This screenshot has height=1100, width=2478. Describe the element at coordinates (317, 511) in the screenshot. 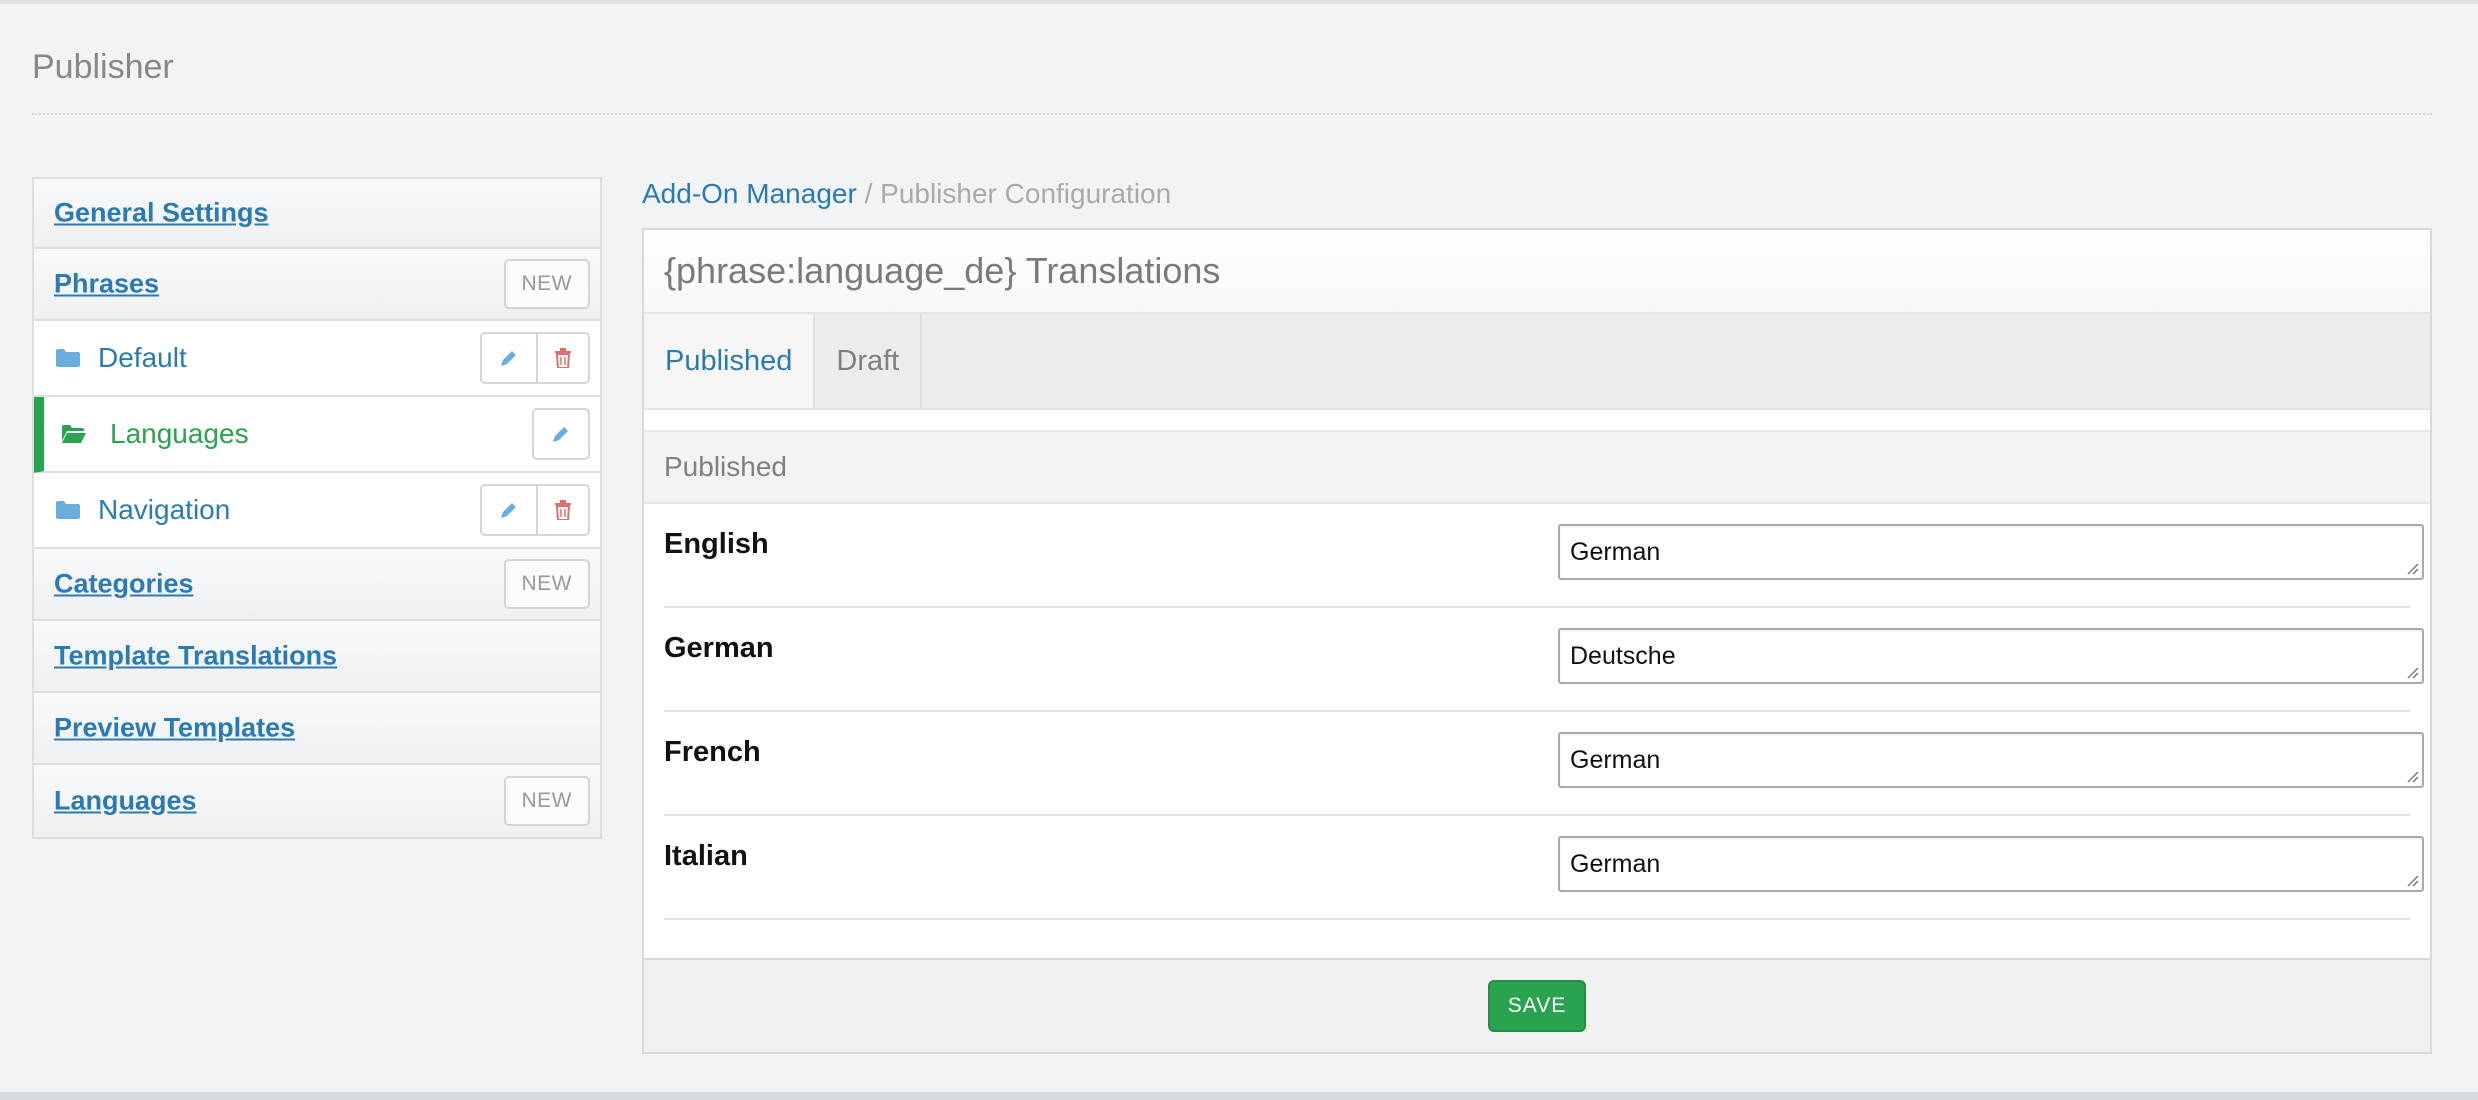

I see `phrase-group-navigation: Navigation` at that location.